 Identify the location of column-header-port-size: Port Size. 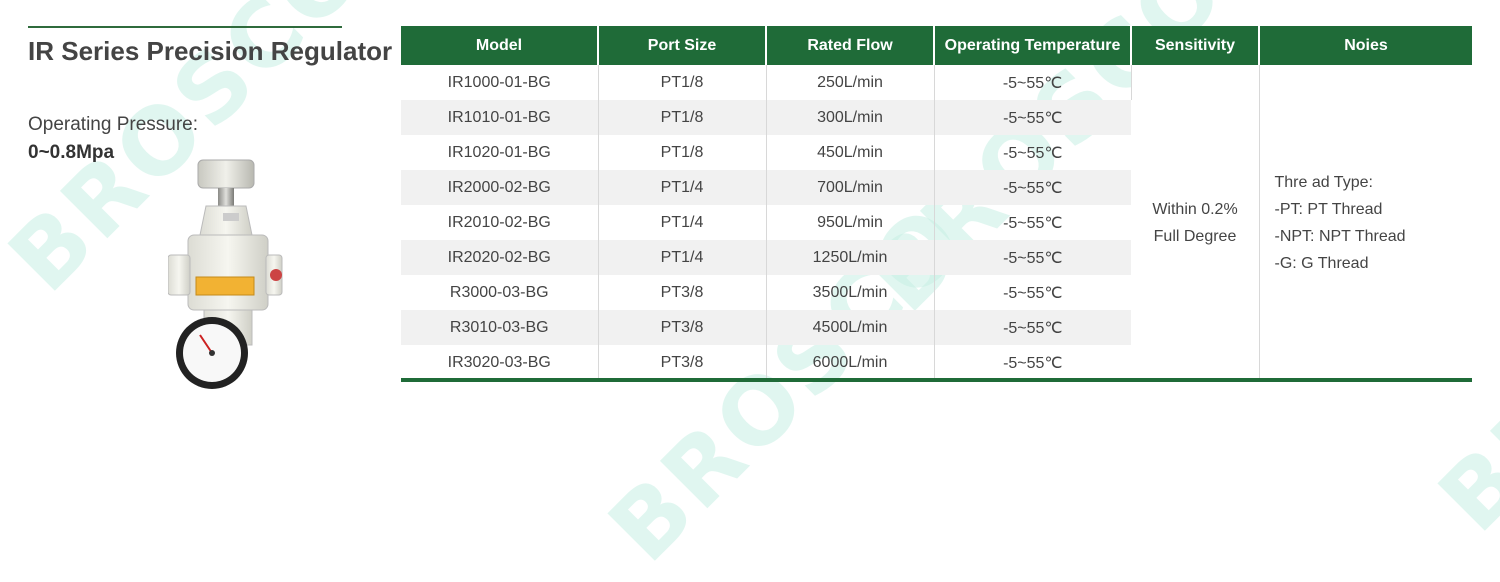
(682, 45).